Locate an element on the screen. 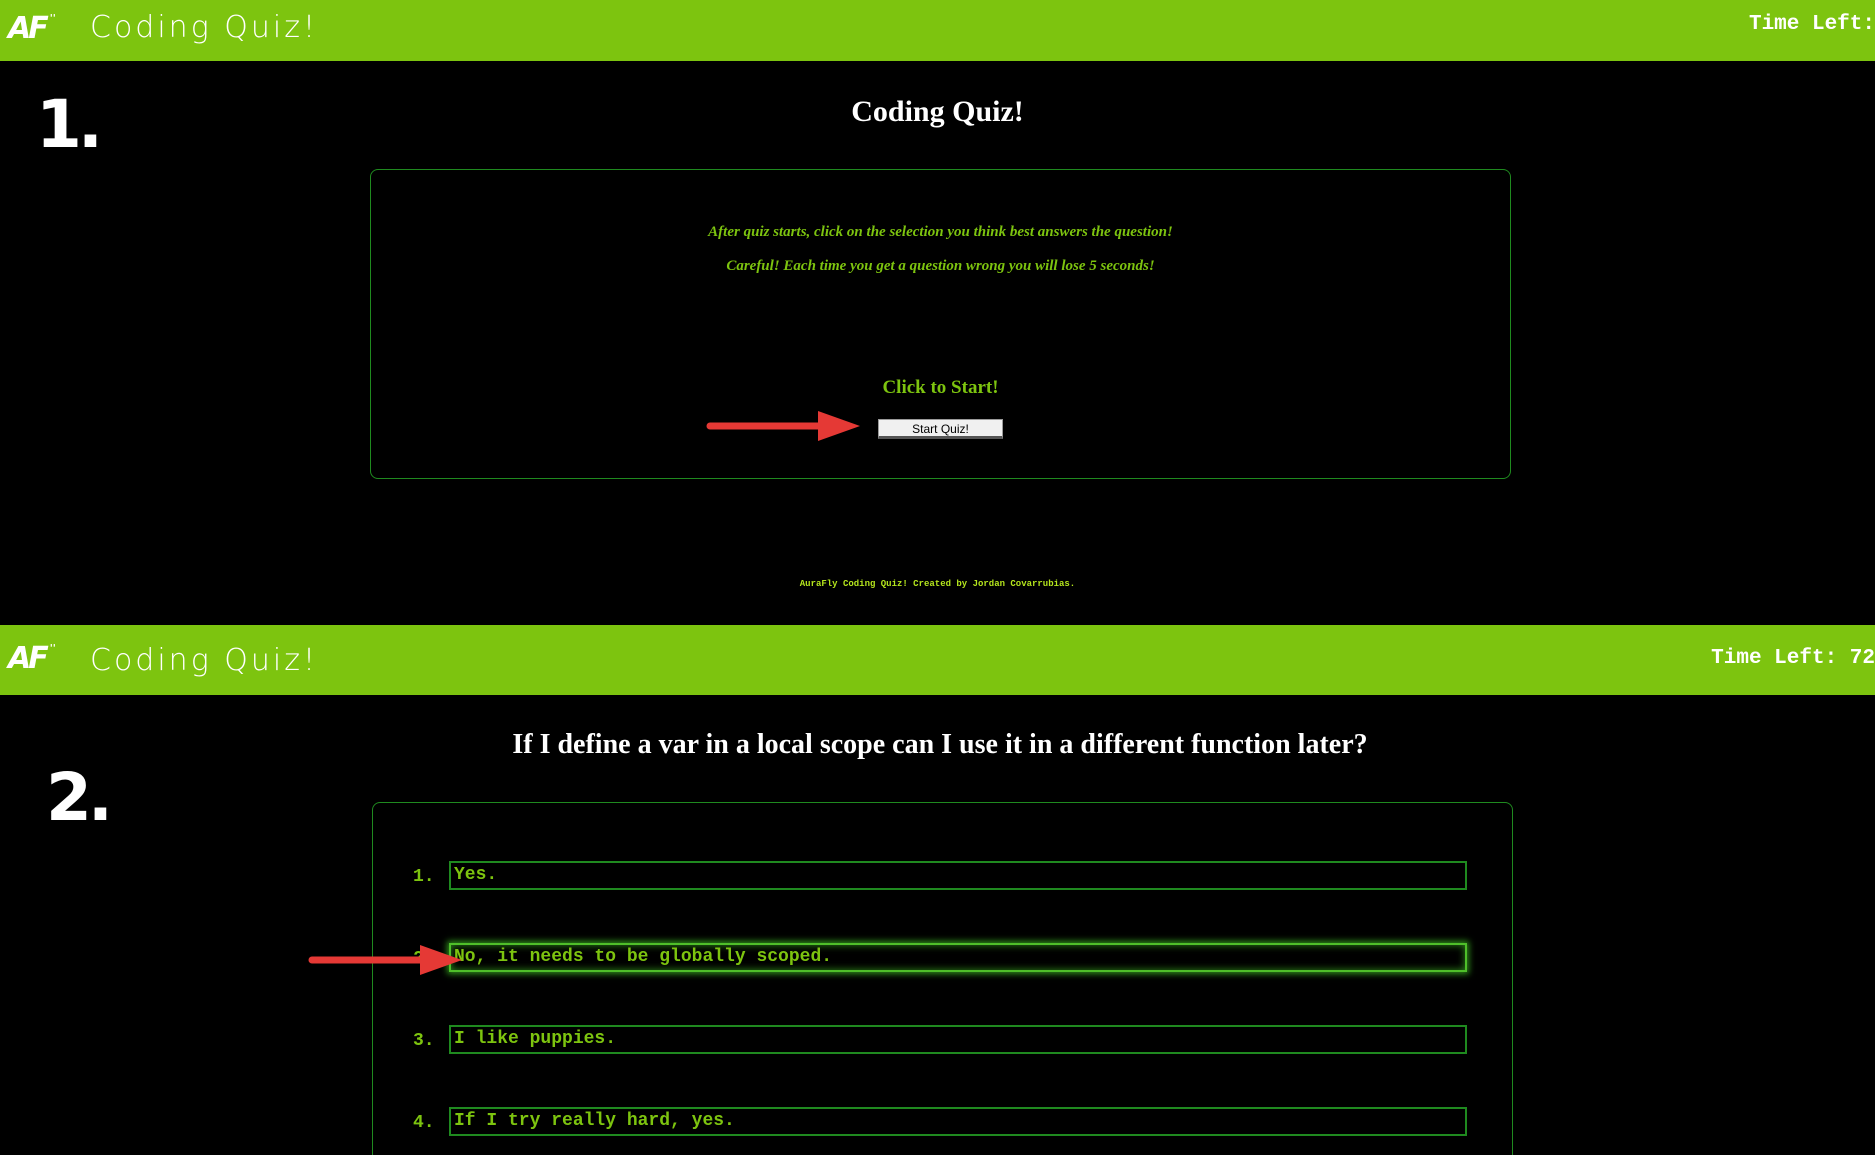 The image size is (1875, 1155). answer-button: I like puppies. is located at coordinates (958, 1039).